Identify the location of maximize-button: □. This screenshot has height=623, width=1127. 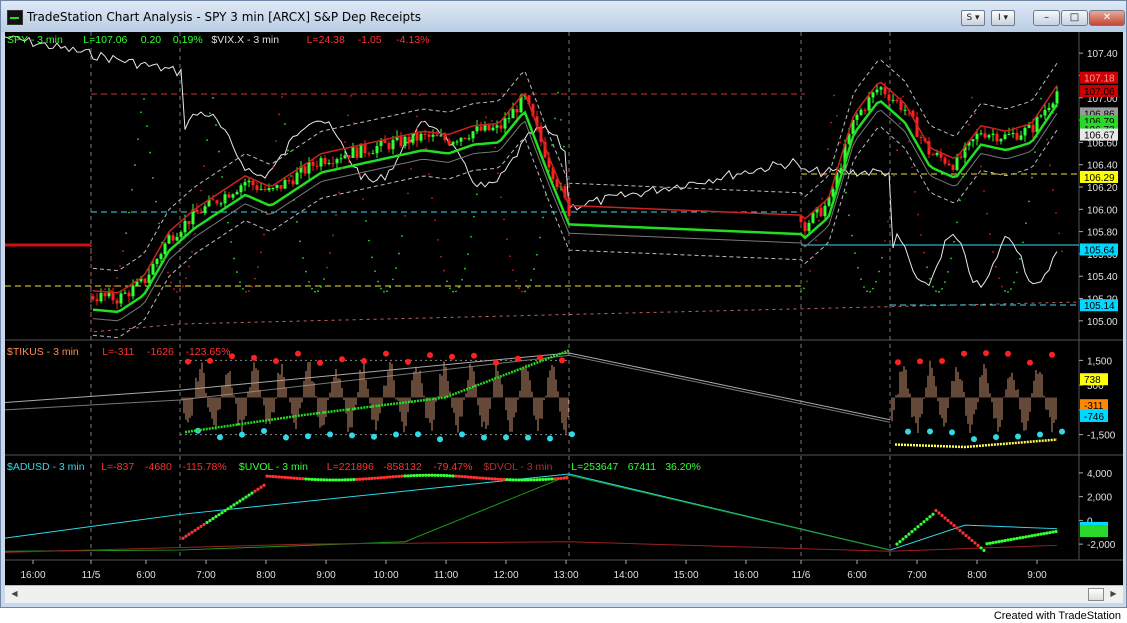
(1074, 18).